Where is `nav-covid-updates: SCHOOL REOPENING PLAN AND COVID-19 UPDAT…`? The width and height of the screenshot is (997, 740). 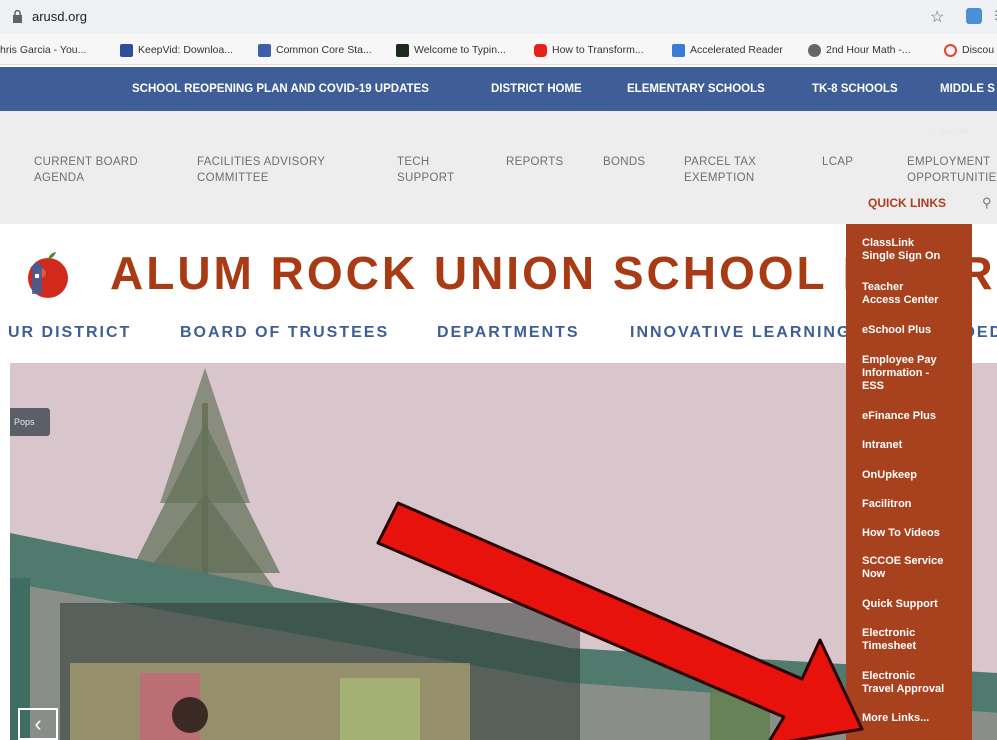
nav-covid-updates: SCHOOL REOPENING PLAN AND COVID-19 UPDAT… is located at coordinates (280, 89).